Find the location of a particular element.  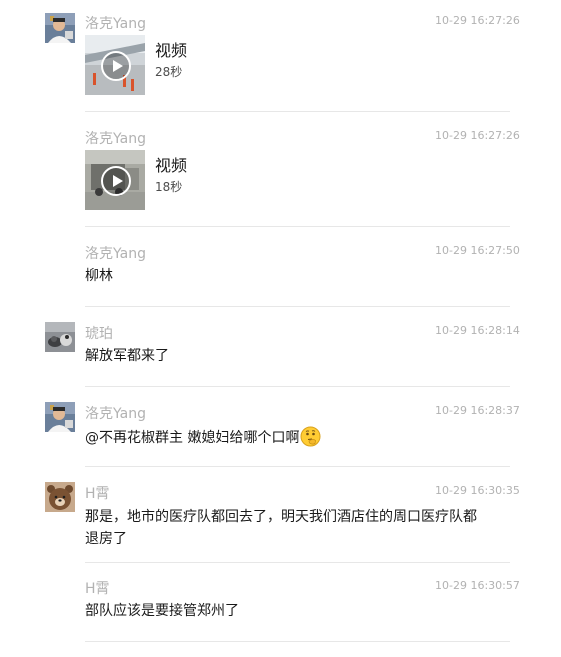

thinking-face-icon is located at coordinates (310, 436).